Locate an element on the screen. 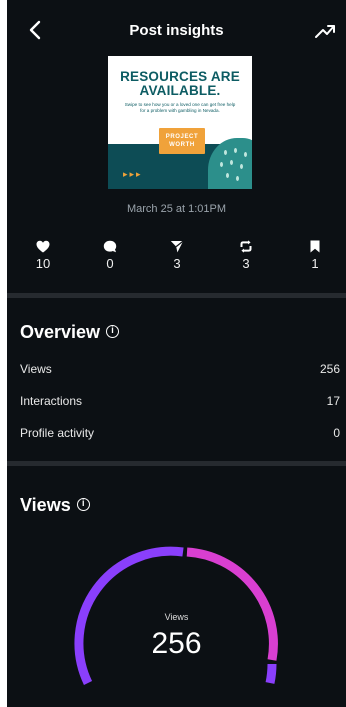  gauge-label: Views is located at coordinates (176, 617).